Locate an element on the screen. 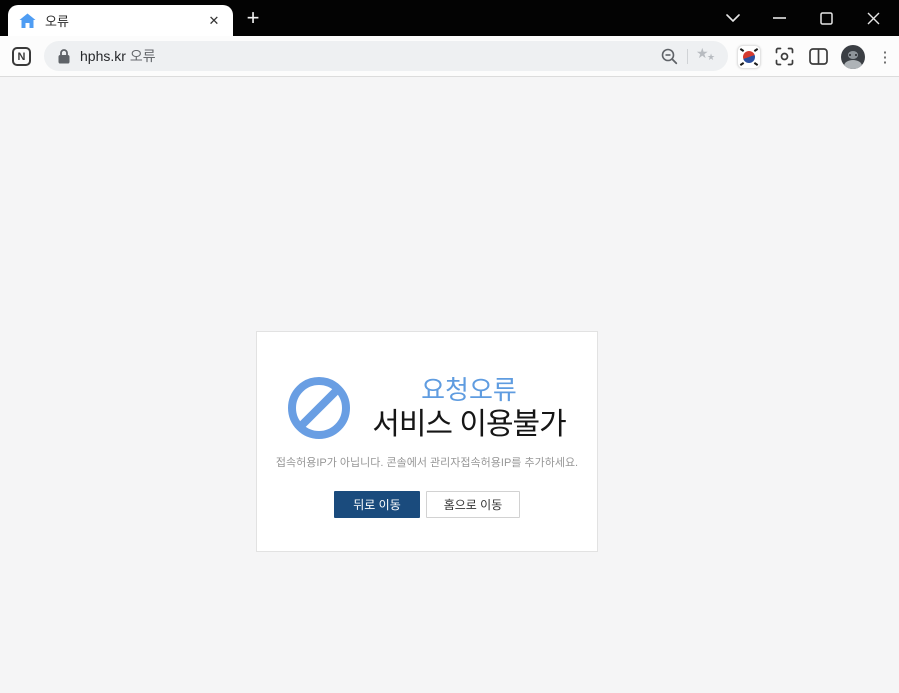 This screenshot has width=899, height=693. address-bar-actions: ★ ★ is located at coordinates (688, 56).